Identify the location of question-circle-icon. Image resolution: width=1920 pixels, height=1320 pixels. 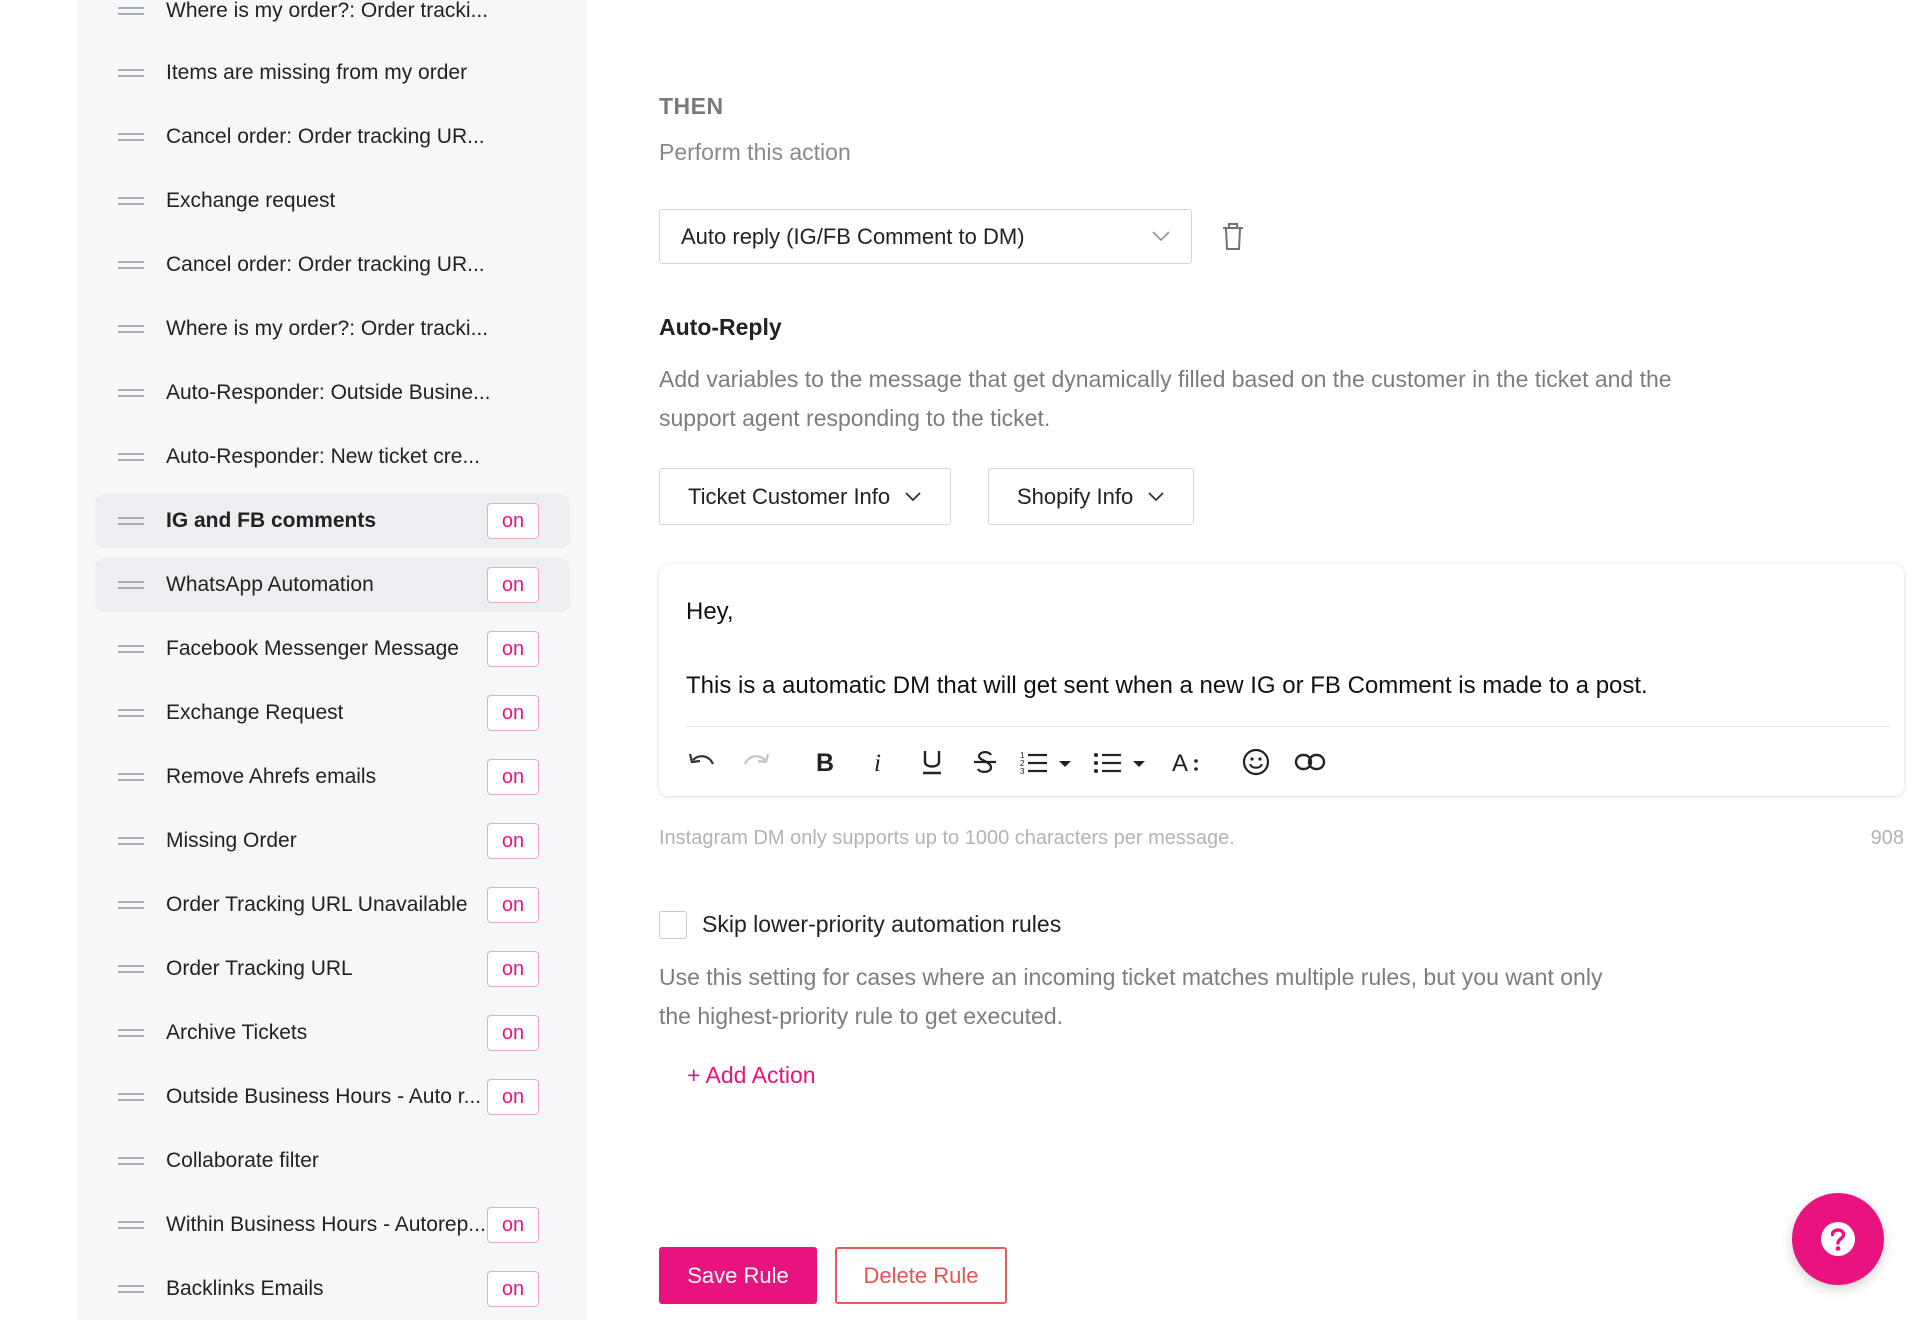
(1838, 1239).